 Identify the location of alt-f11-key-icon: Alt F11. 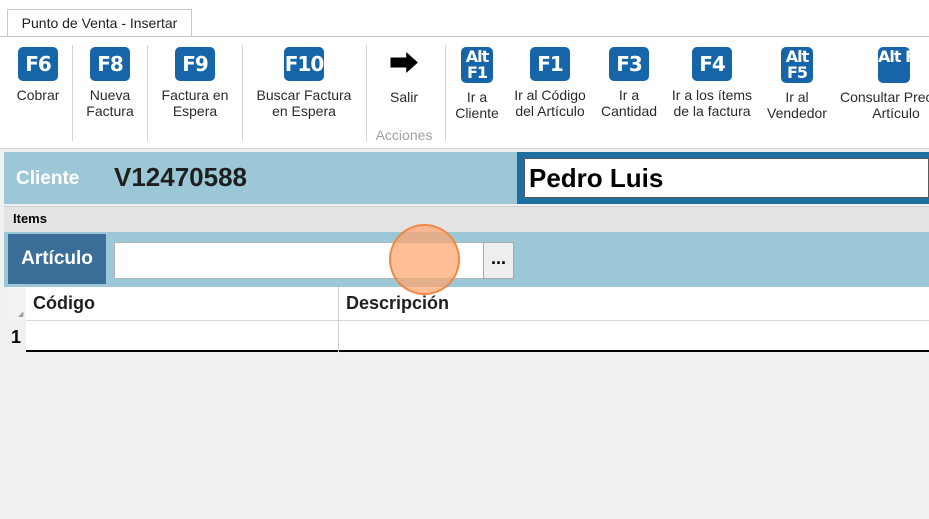
(903, 65).